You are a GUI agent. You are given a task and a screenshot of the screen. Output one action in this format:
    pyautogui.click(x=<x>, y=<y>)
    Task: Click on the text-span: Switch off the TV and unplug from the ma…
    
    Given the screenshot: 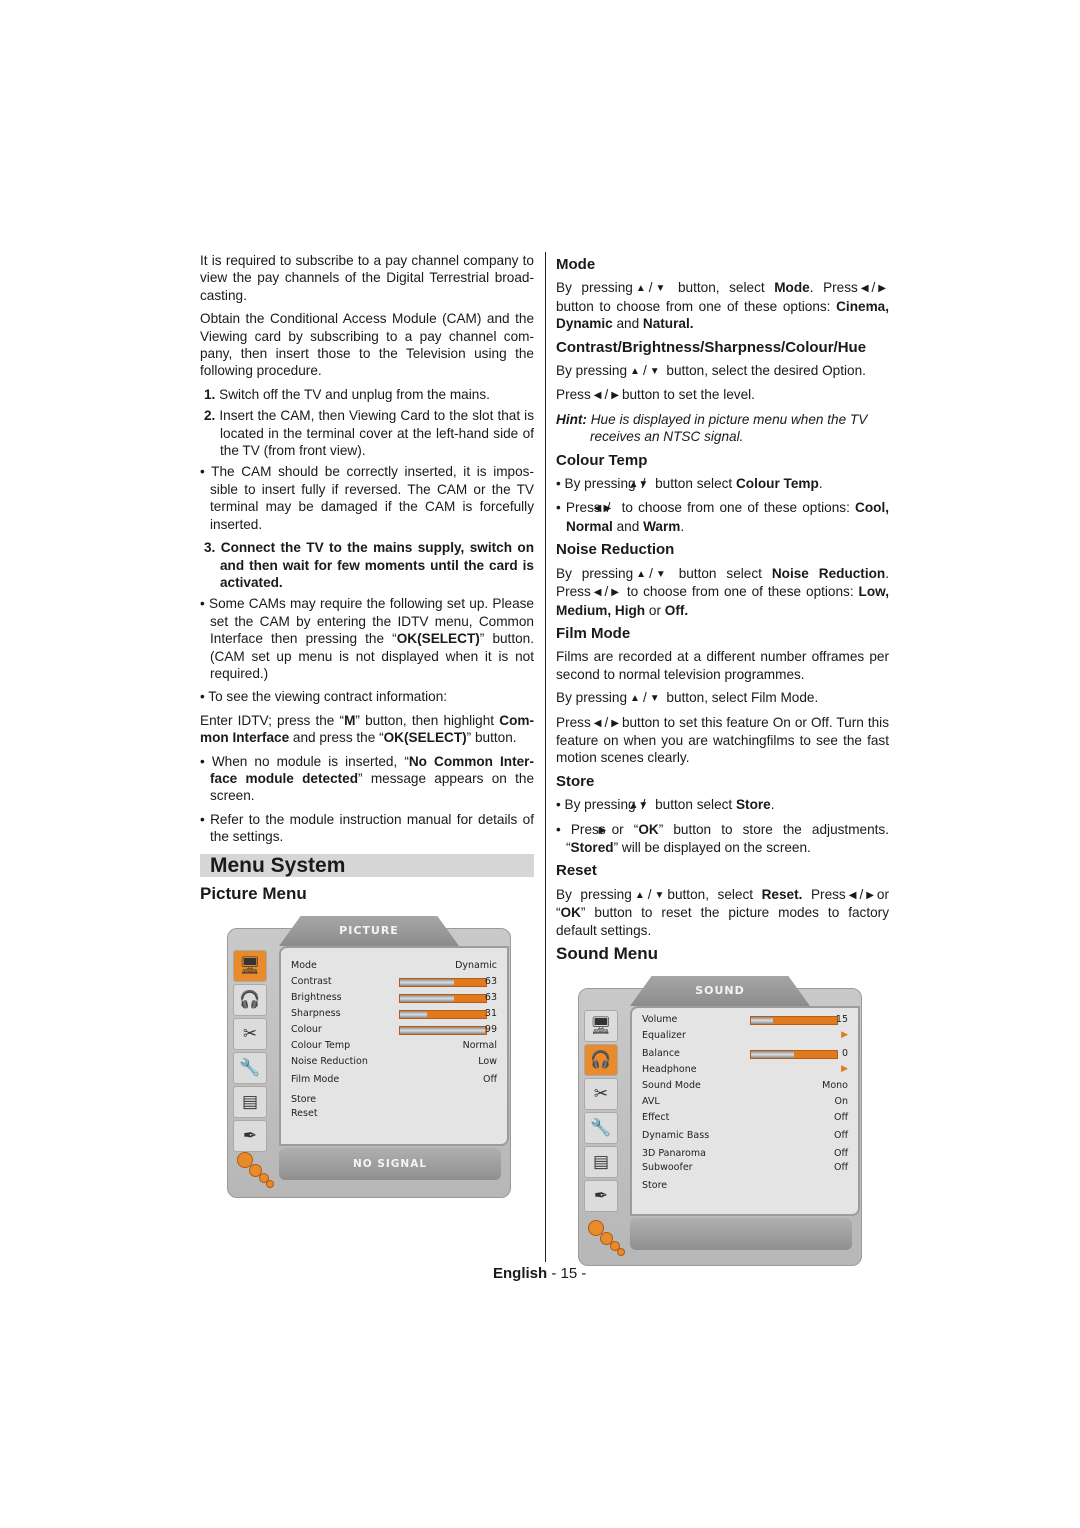 What is the action you would take?
    pyautogui.click(x=354, y=394)
    